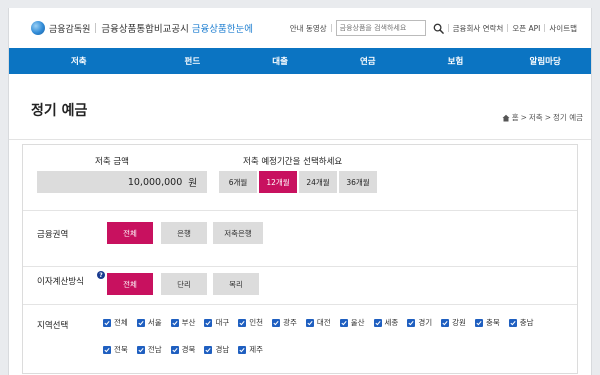  I want to click on region-checkbox: 경기, so click(419, 322).